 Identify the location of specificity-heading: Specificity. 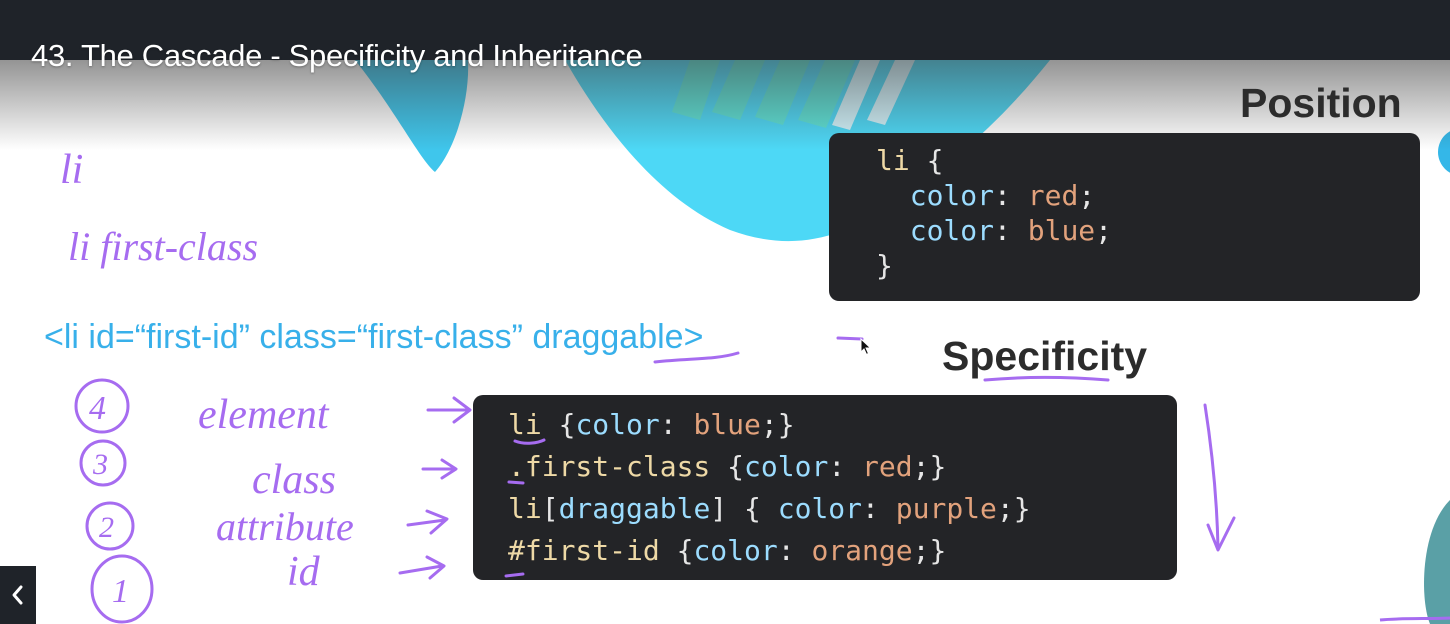
(1045, 356).